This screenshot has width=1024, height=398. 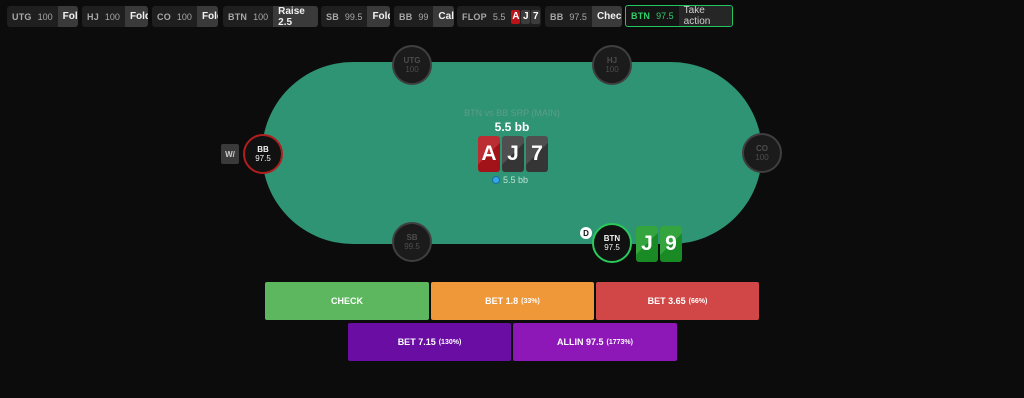 What do you see at coordinates (263, 149) in the screenshot?
I see `seat-name: BB` at bounding box center [263, 149].